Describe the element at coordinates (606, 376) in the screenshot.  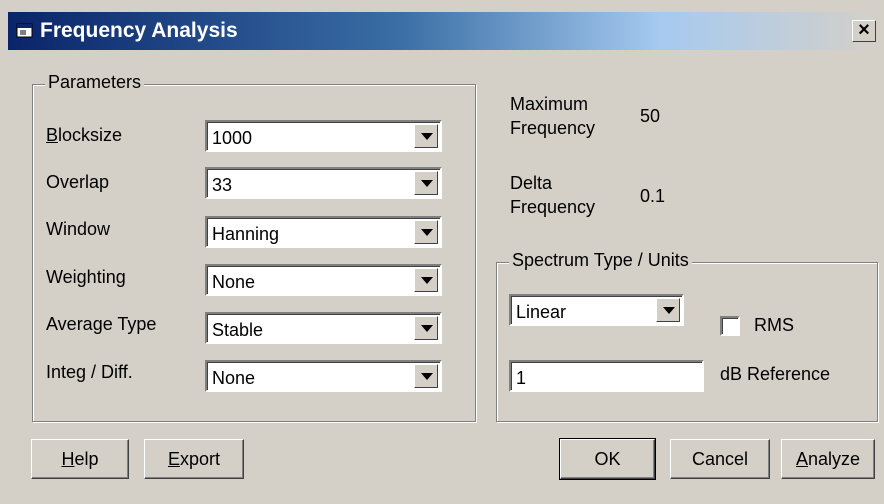
I see `db-reference-input: 1` at that location.